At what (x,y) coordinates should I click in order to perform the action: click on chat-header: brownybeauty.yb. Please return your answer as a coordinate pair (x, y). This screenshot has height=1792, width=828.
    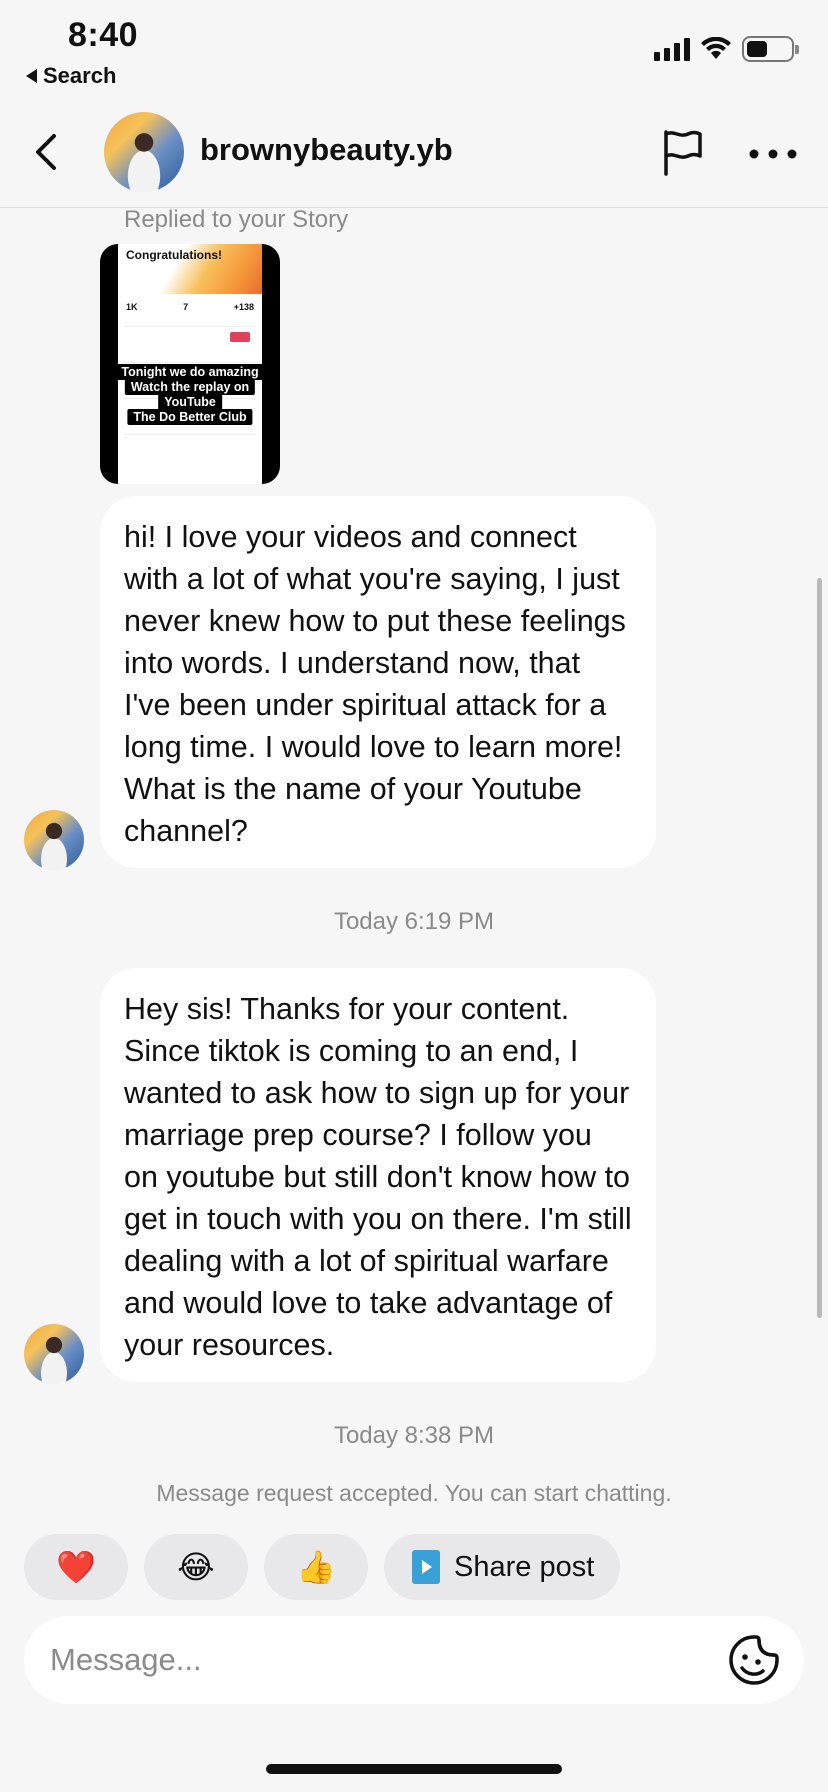
    Looking at the image, I should click on (414, 154).